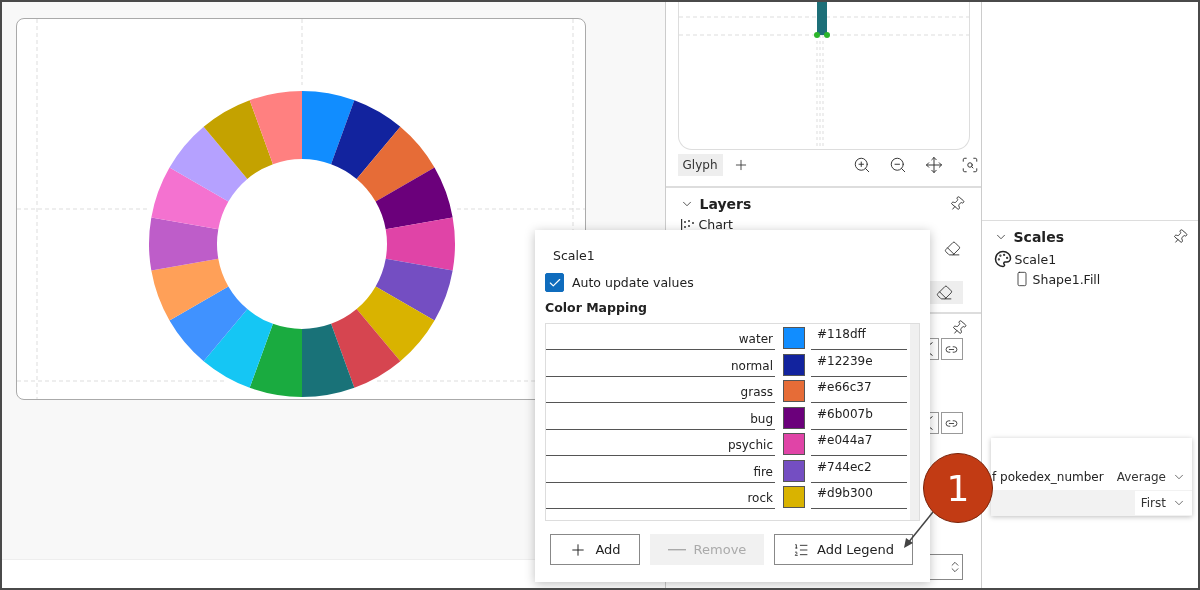 This screenshot has height=590, width=1200. What do you see at coordinates (859, 391) in the screenshot?
I see `hex-field: #e66c37` at bounding box center [859, 391].